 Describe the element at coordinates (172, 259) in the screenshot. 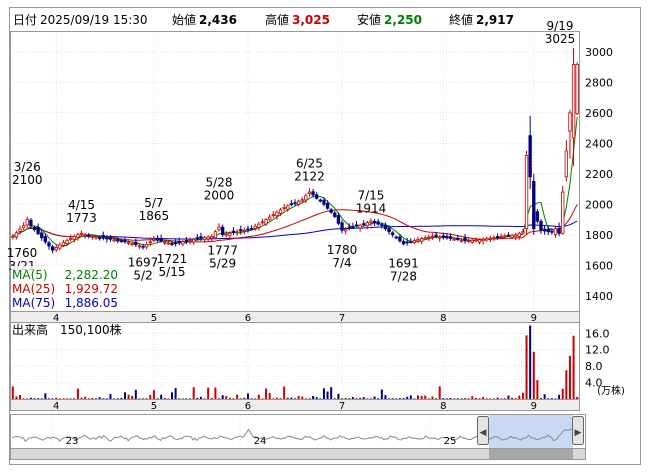

I see `annotation-price: 1721` at that location.